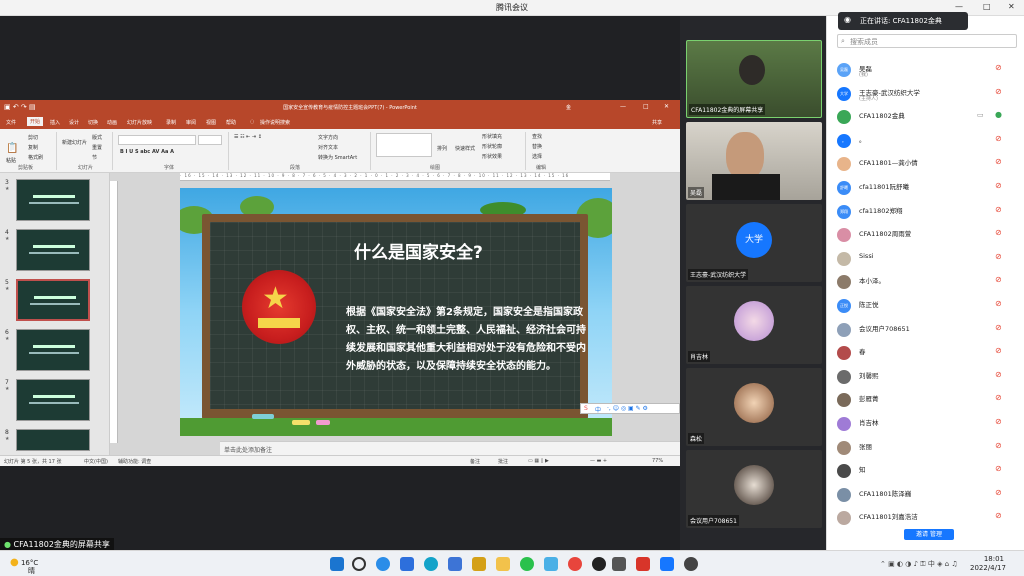  Describe the element at coordinates (928, 70) in the screenshot. I see `participant-row: 吴磊 吴磊 (我) ⊘` at that location.